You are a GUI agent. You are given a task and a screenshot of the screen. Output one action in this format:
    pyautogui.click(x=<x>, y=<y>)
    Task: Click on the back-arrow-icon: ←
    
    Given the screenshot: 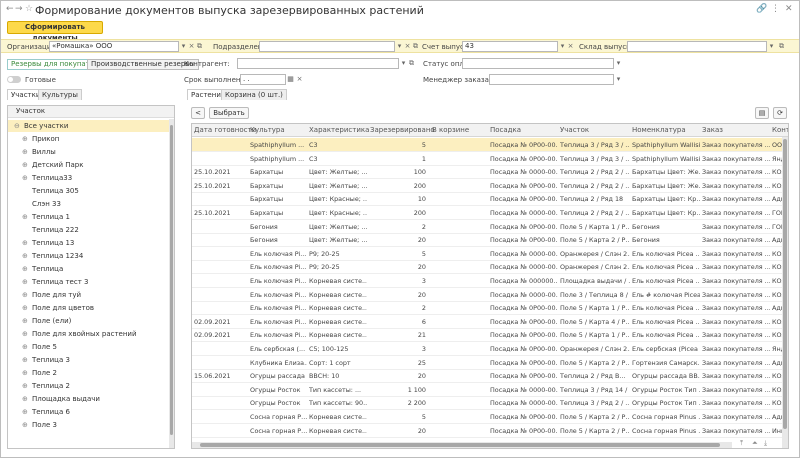 What is the action you would take?
    pyautogui.click(x=10, y=9)
    